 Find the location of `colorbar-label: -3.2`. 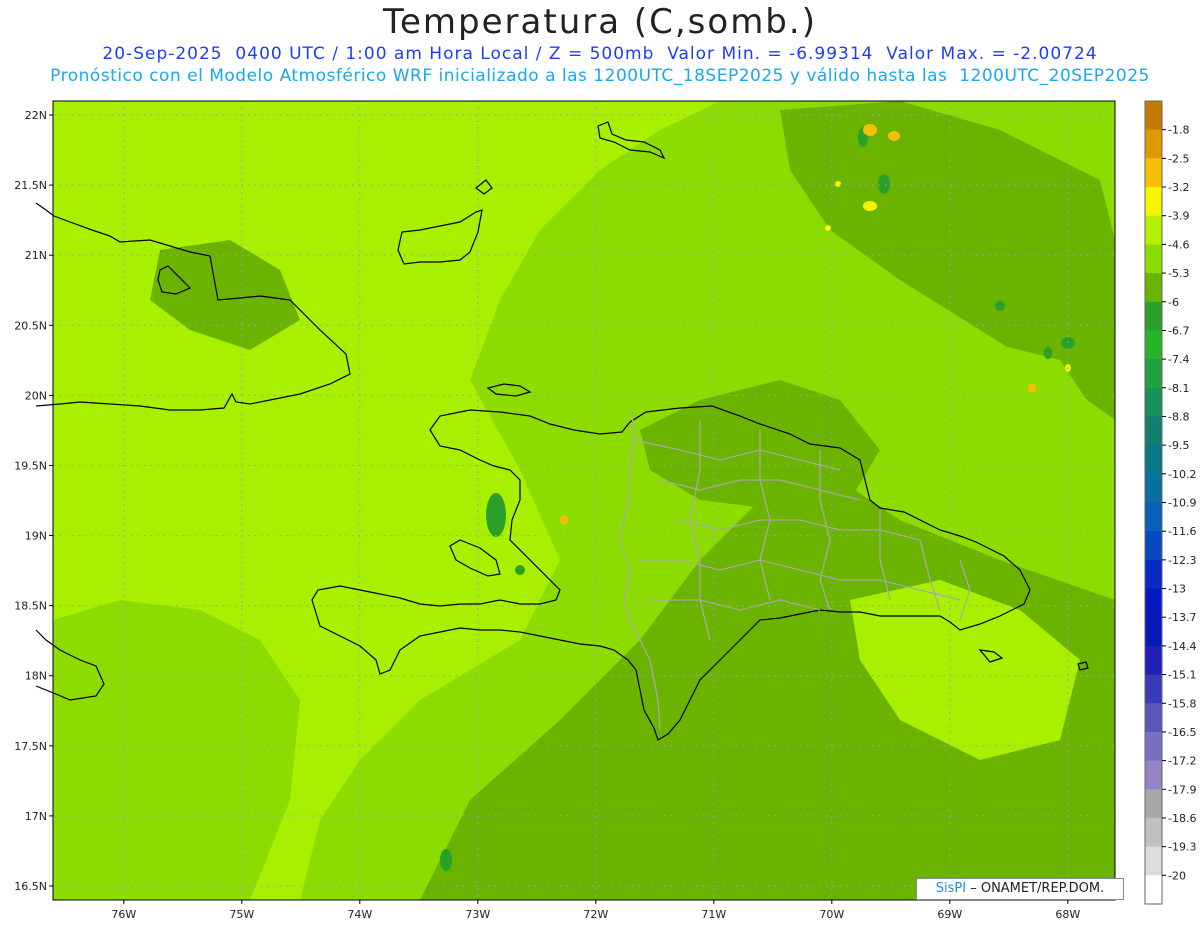

colorbar-label: -3.2 is located at coordinates (1178, 187).